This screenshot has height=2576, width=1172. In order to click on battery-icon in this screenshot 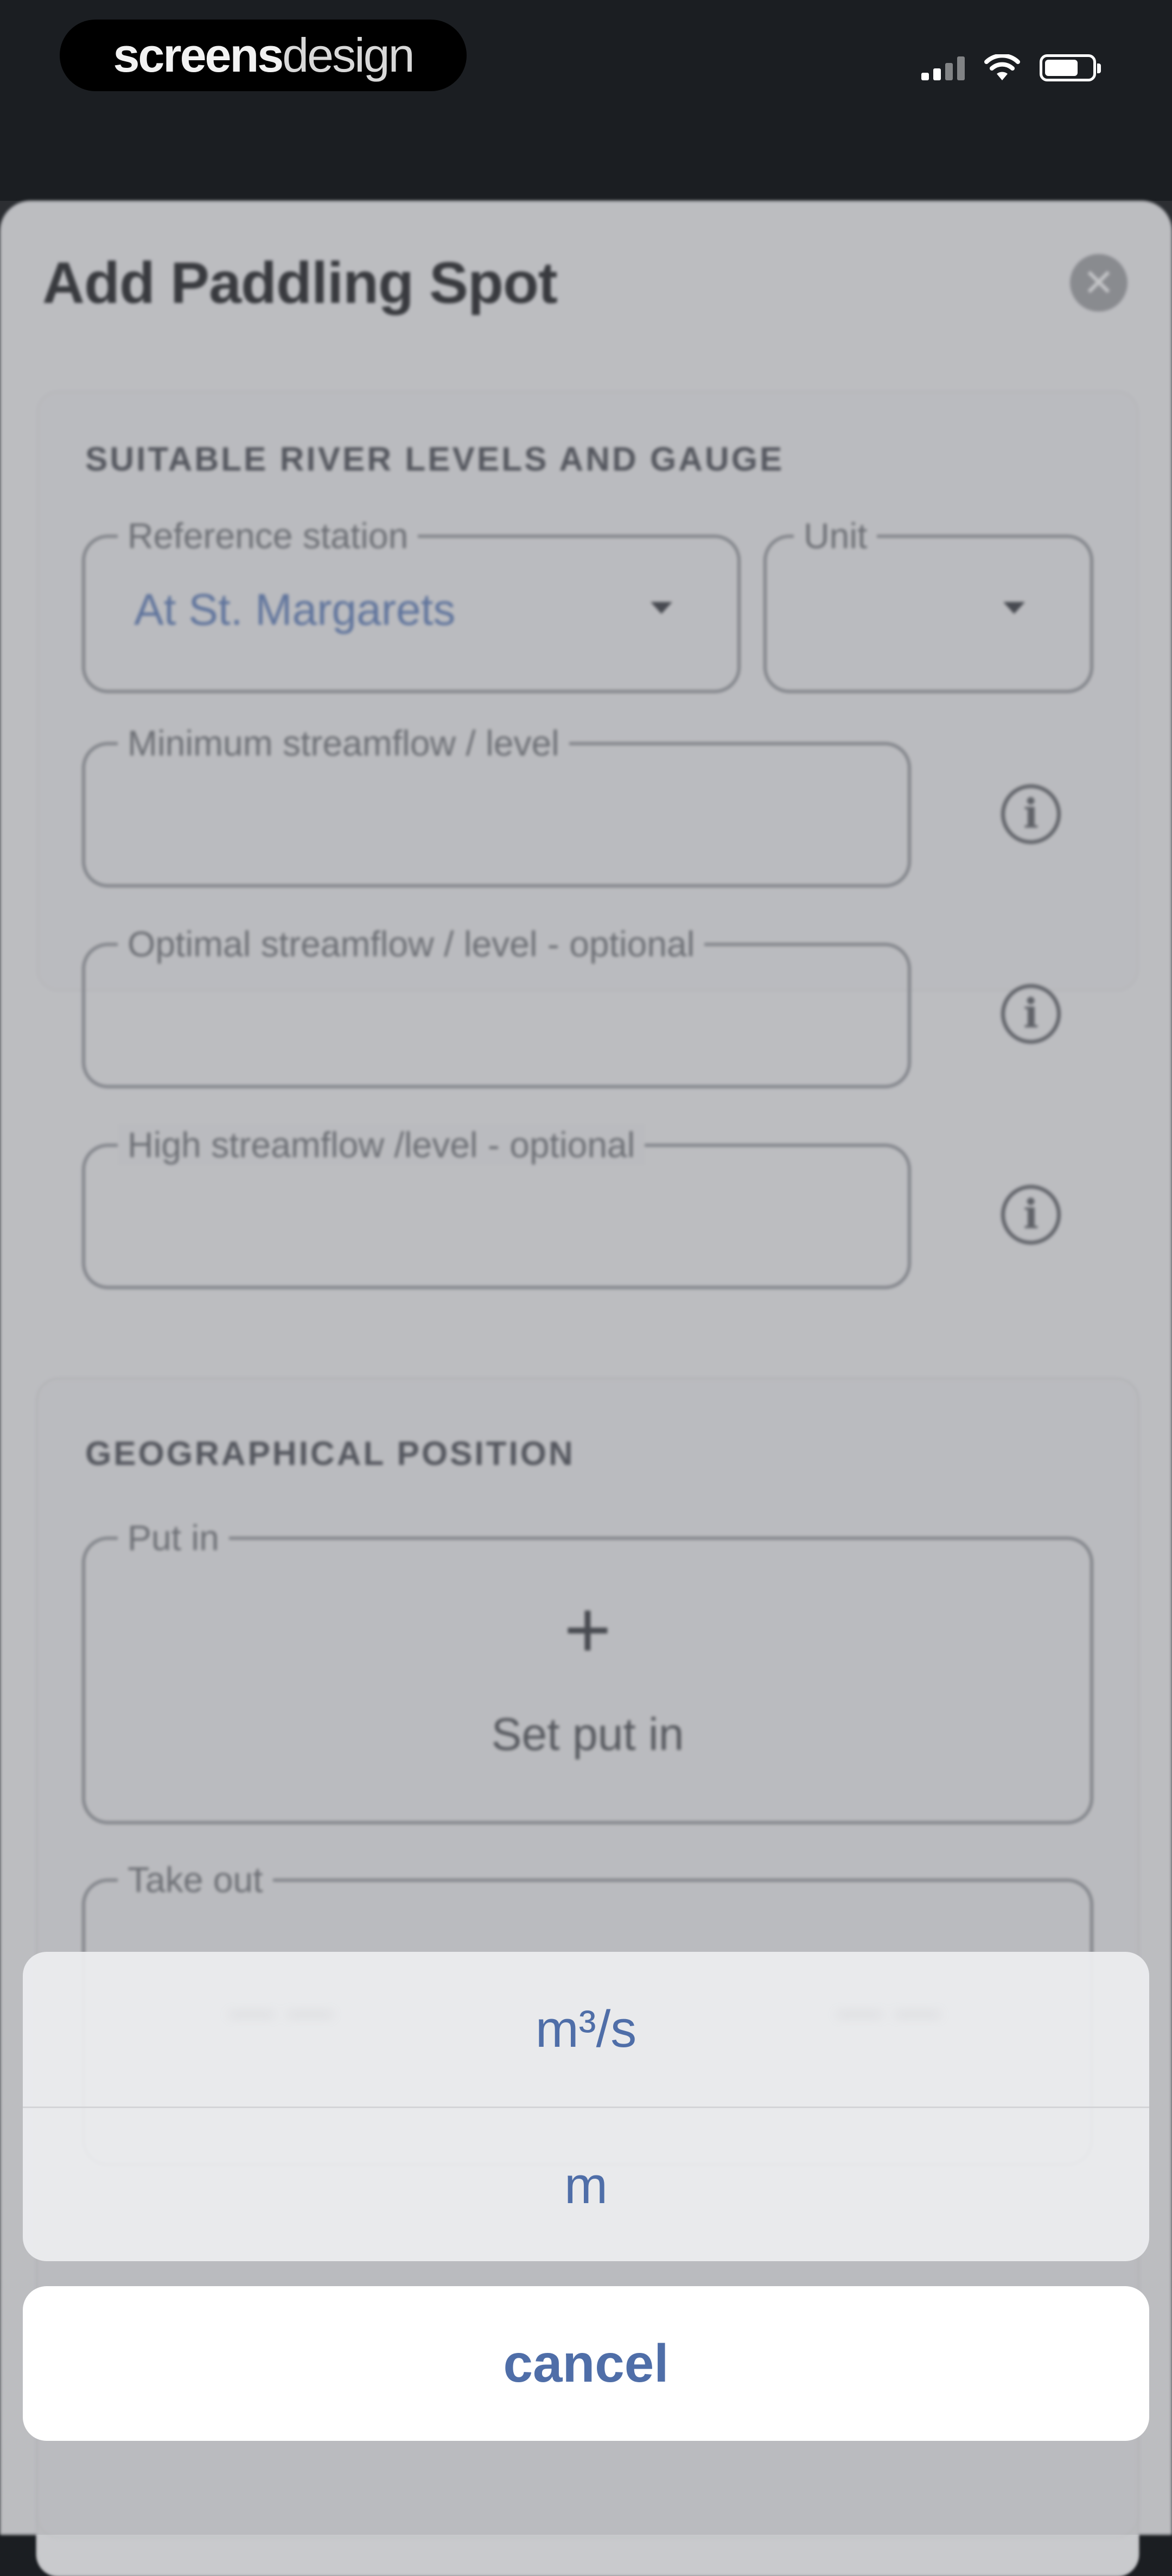, I will do `click(1071, 67)`.